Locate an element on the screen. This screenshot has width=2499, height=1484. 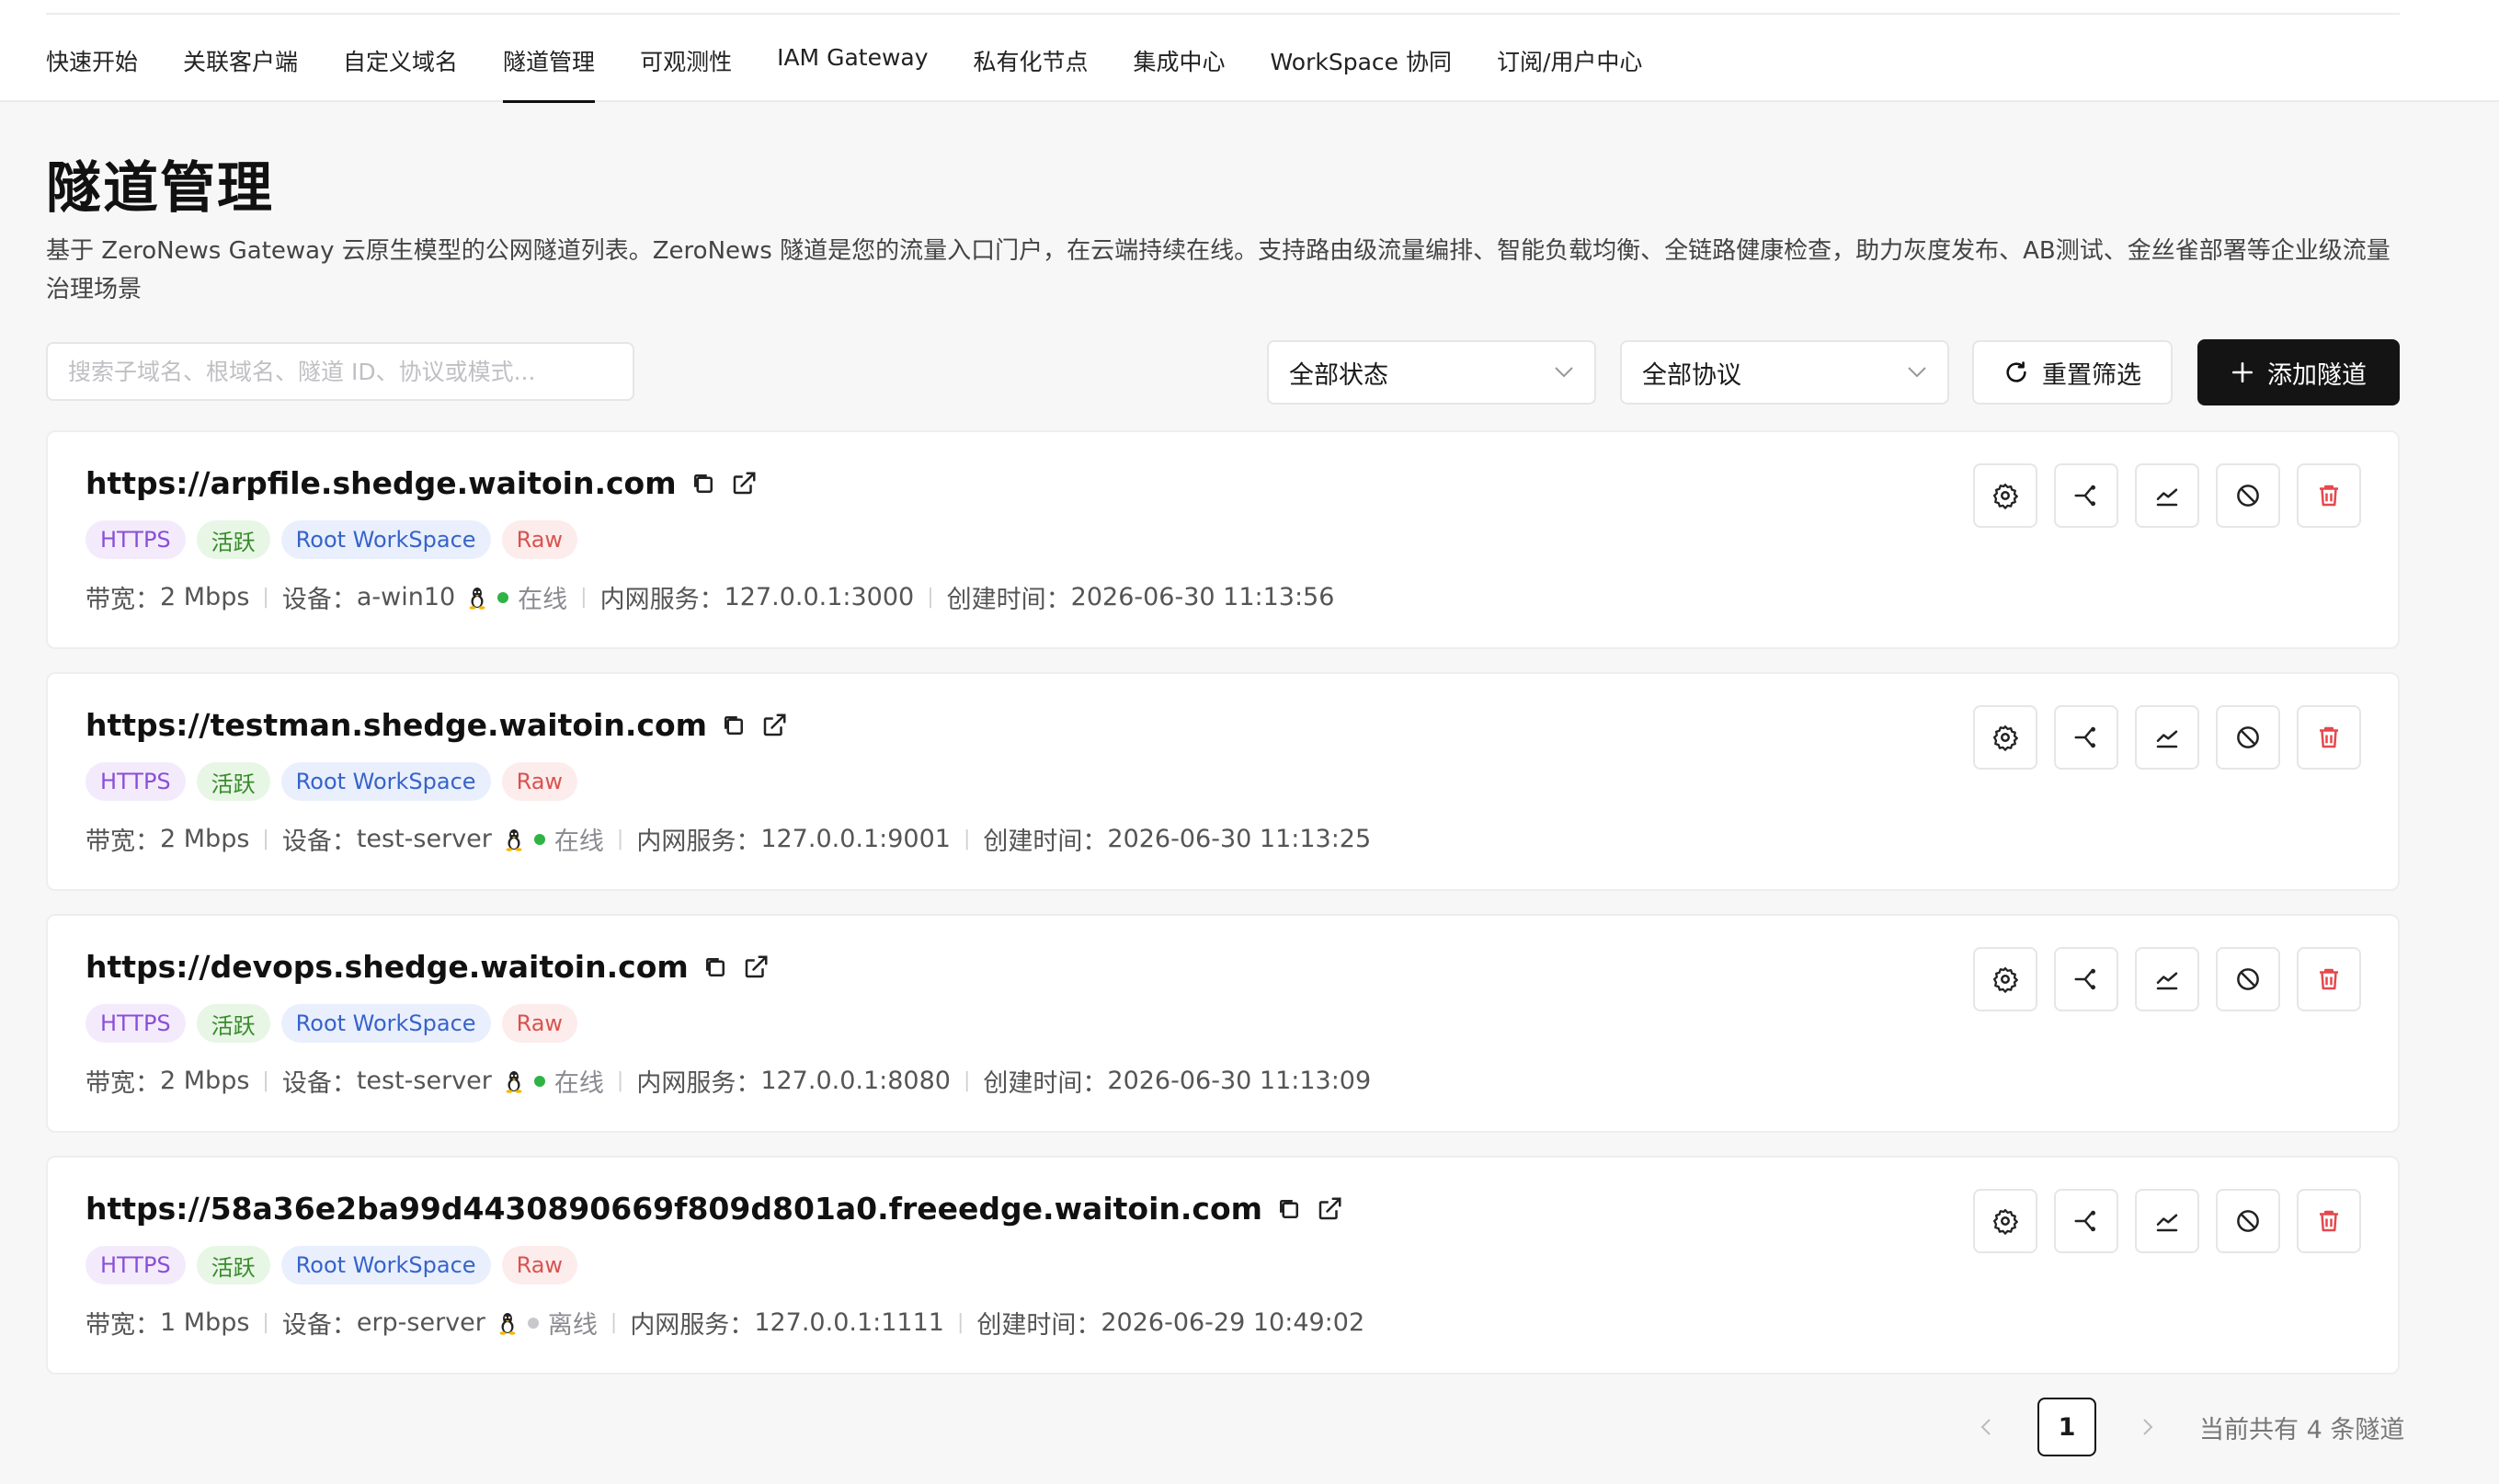
tab-custom-domain: 自定义域名 is located at coordinates (401, 69).